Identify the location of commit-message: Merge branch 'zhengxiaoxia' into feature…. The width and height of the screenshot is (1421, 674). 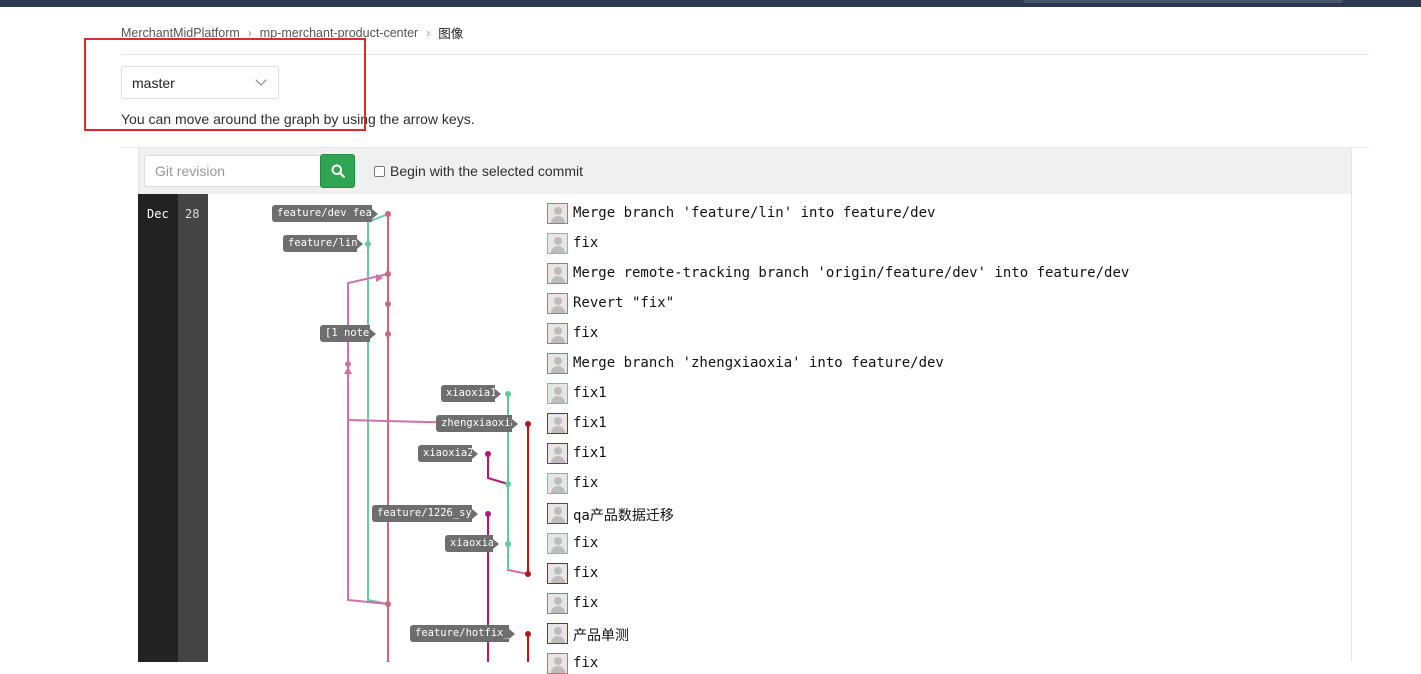
(758, 363).